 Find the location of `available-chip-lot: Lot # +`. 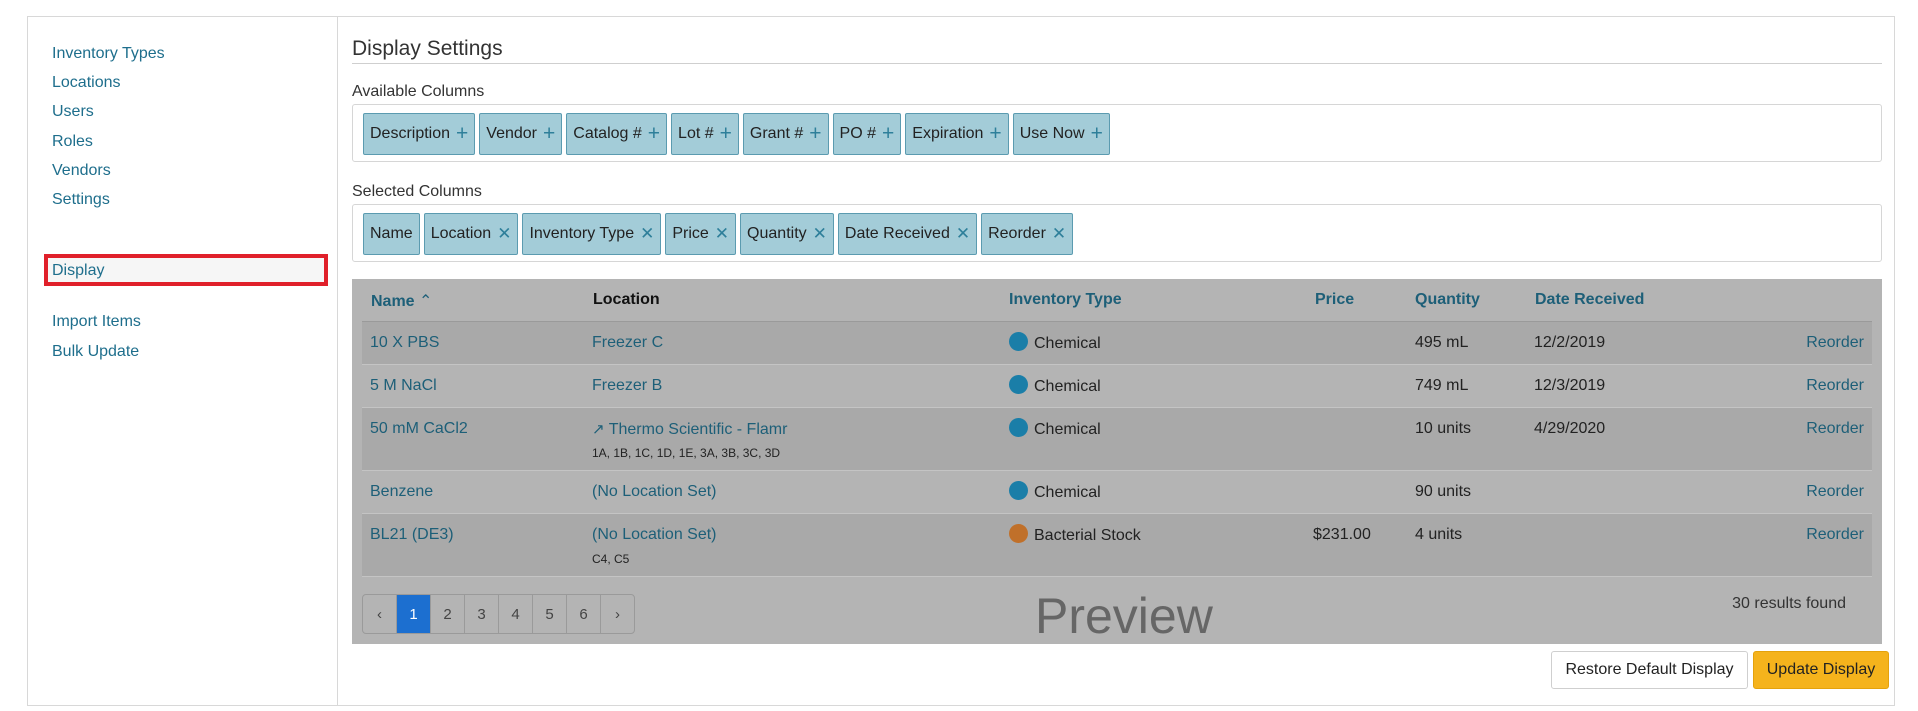

available-chip-lot: Lot # + is located at coordinates (705, 134).